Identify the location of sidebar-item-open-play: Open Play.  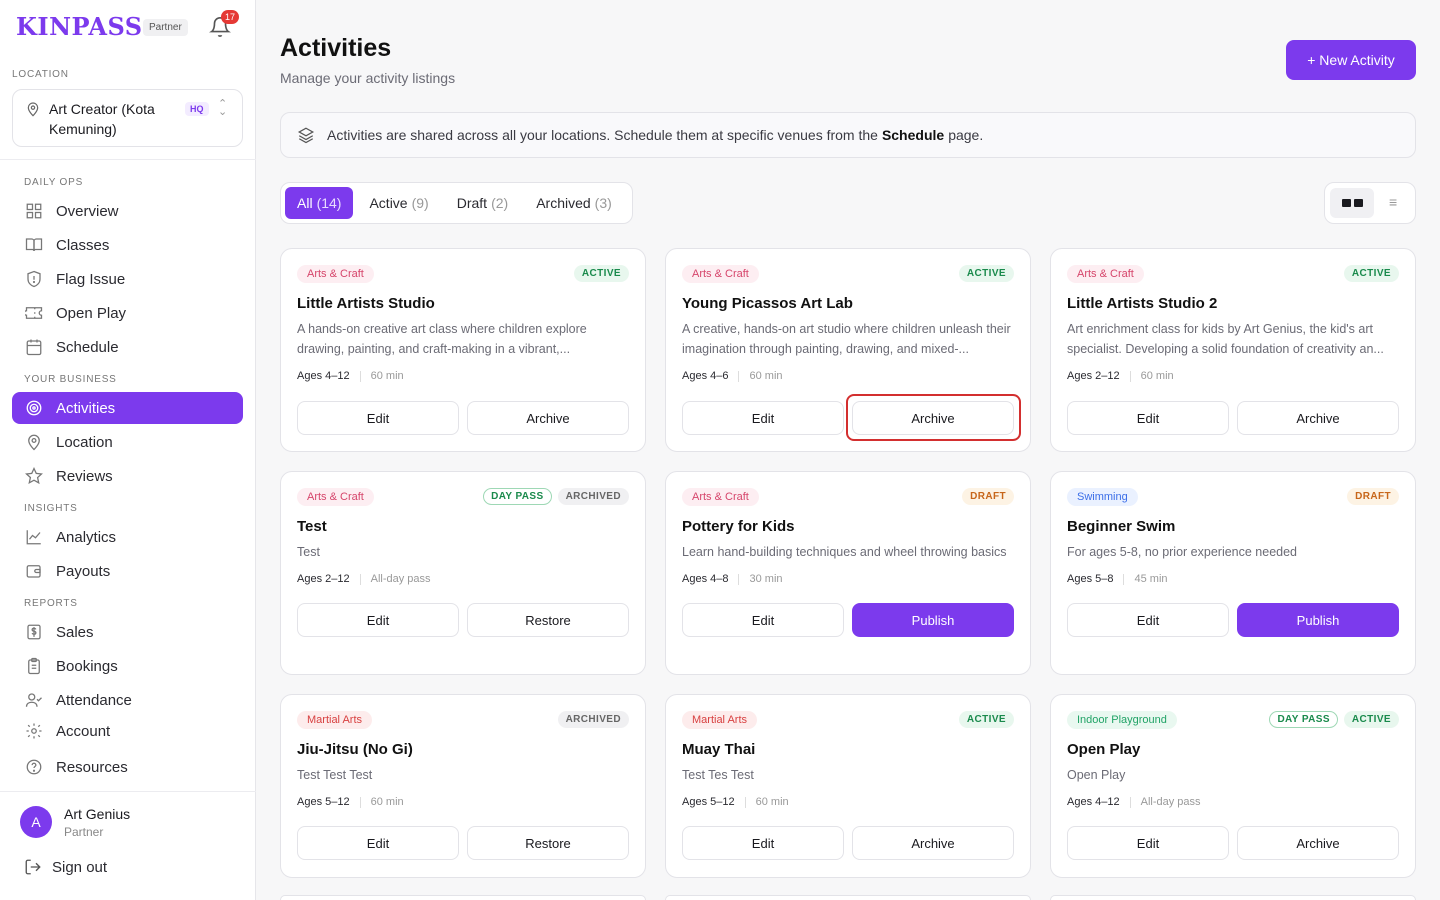
(127, 313).